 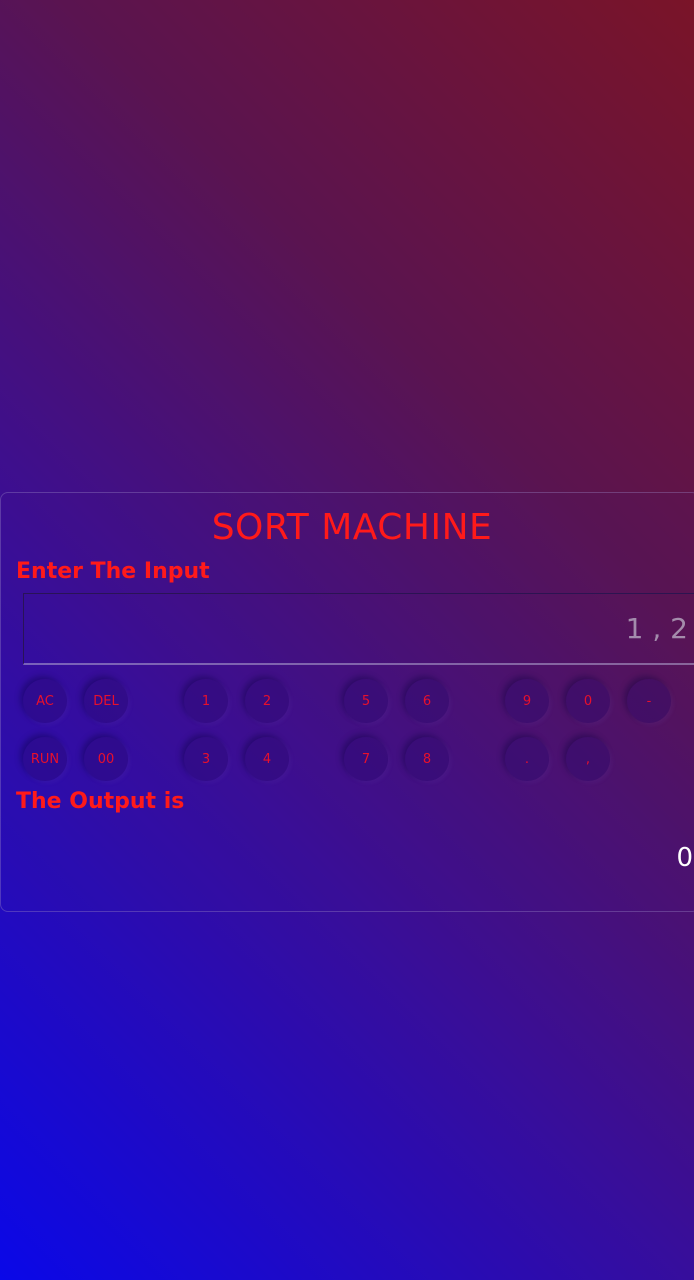 What do you see at coordinates (527, 701) in the screenshot?
I see `key-9: 9` at bounding box center [527, 701].